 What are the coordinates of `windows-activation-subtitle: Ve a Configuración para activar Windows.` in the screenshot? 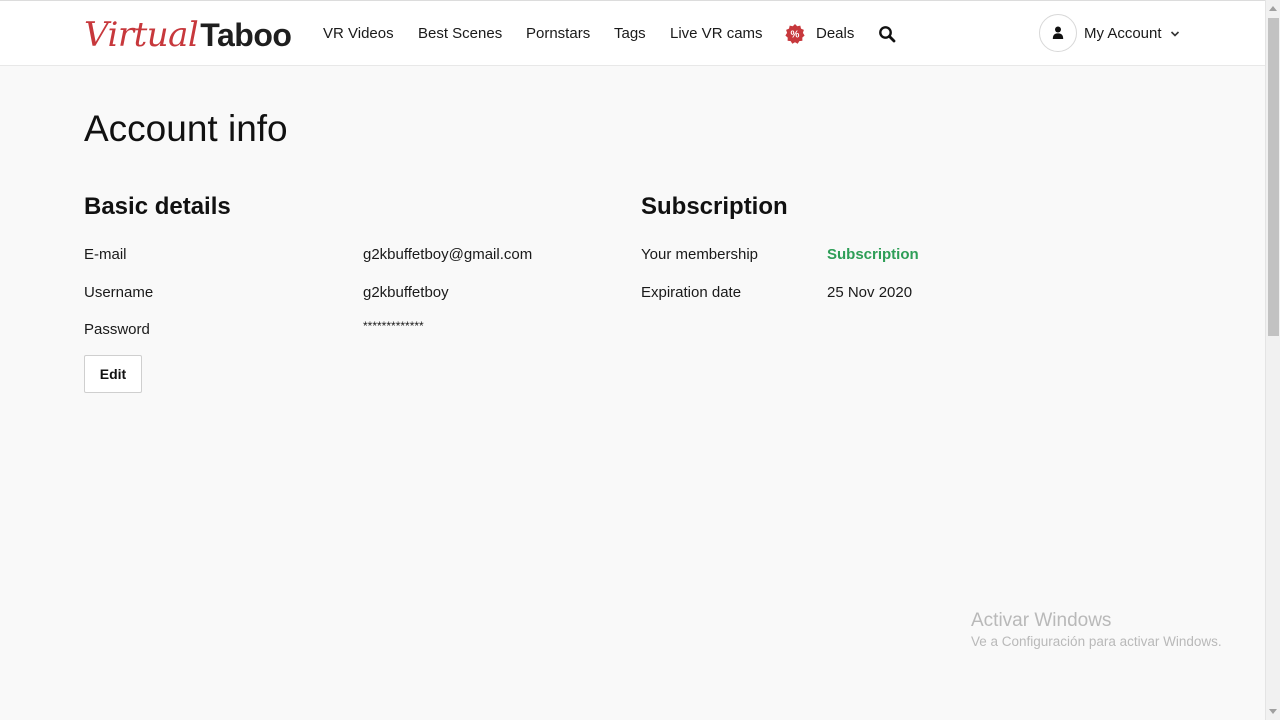 It's located at (1096, 641).